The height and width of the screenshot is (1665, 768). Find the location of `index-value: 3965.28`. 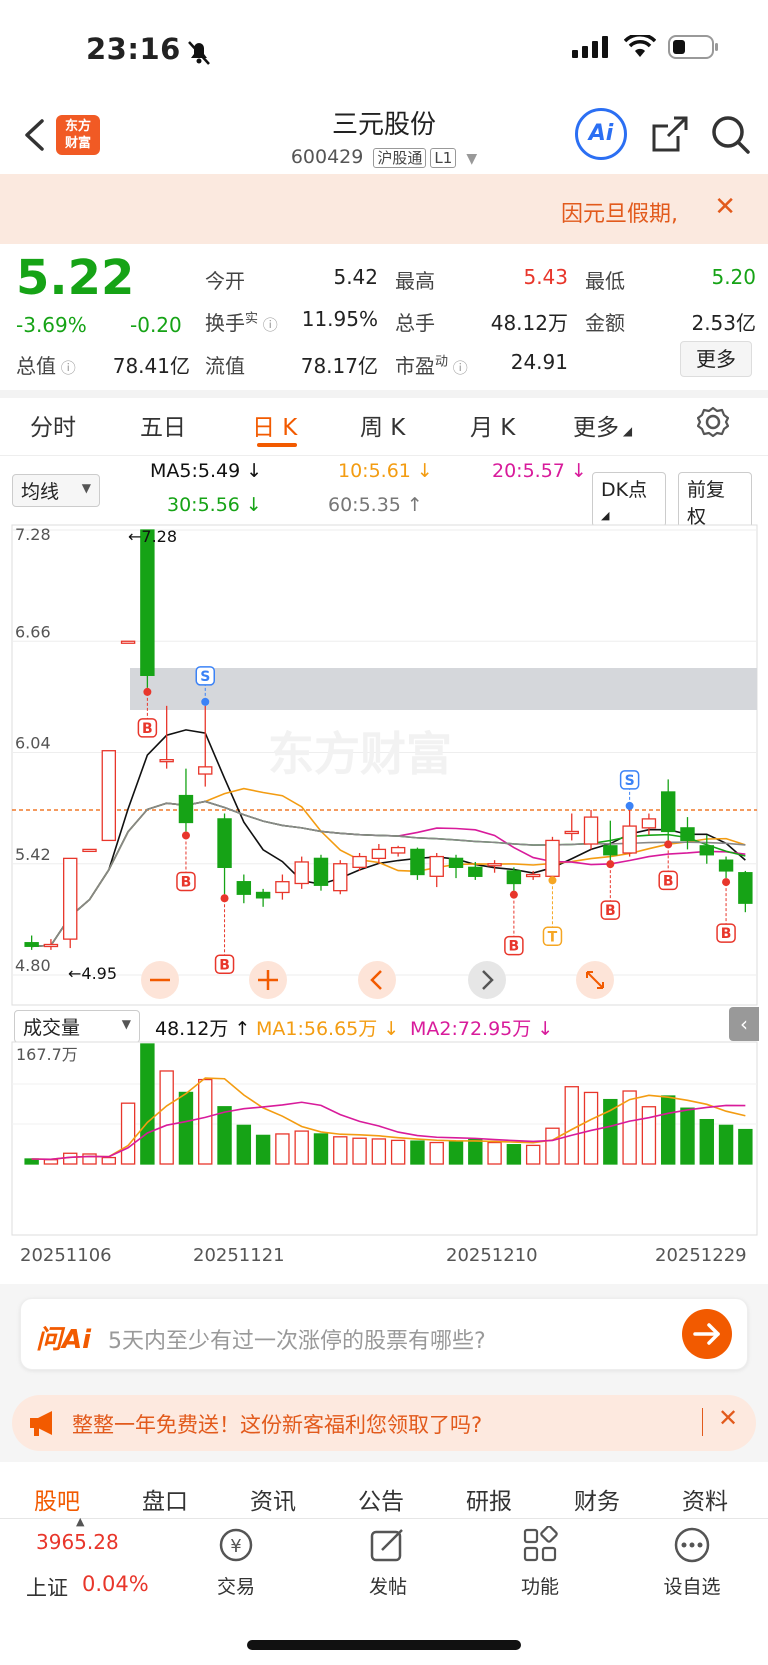

index-value: 3965.28 is located at coordinates (77, 1542).